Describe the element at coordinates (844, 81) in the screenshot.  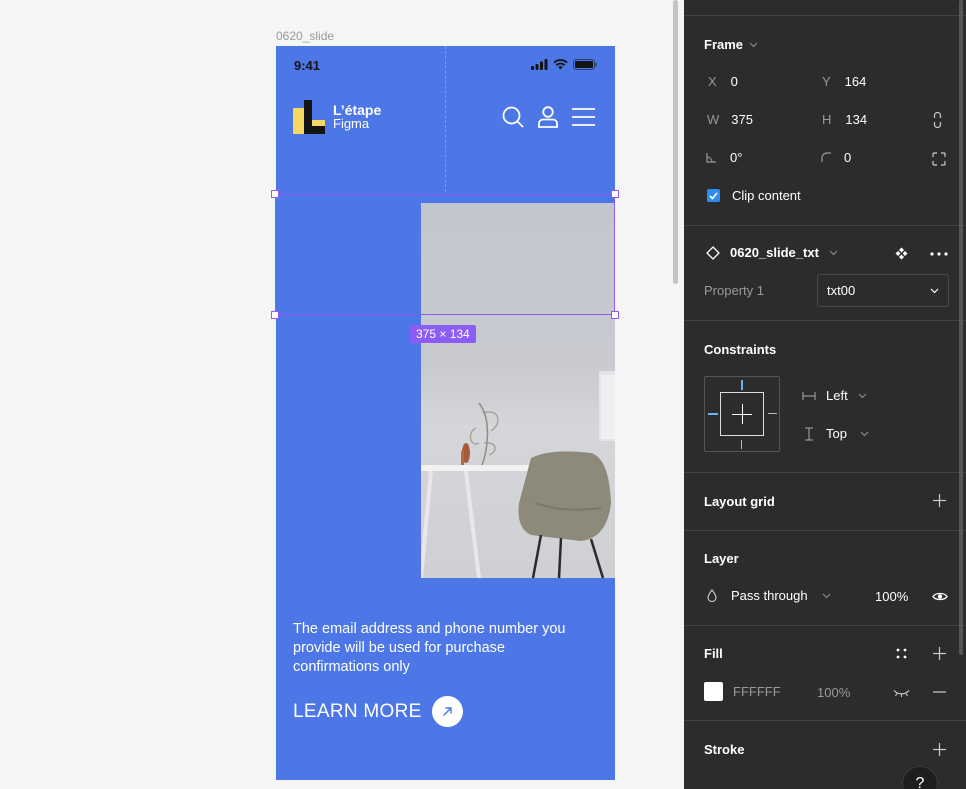
I see `y-field: Y 164` at that location.